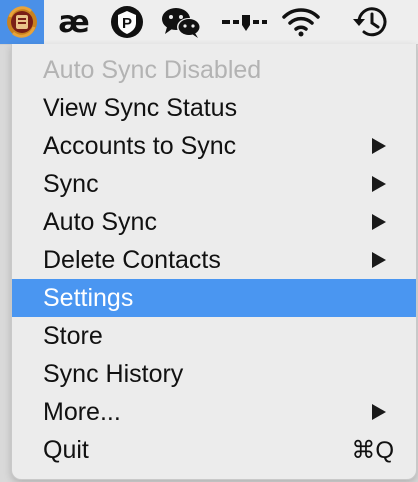  I want to click on menu-item-label: Accounts to Sync, so click(140, 145).